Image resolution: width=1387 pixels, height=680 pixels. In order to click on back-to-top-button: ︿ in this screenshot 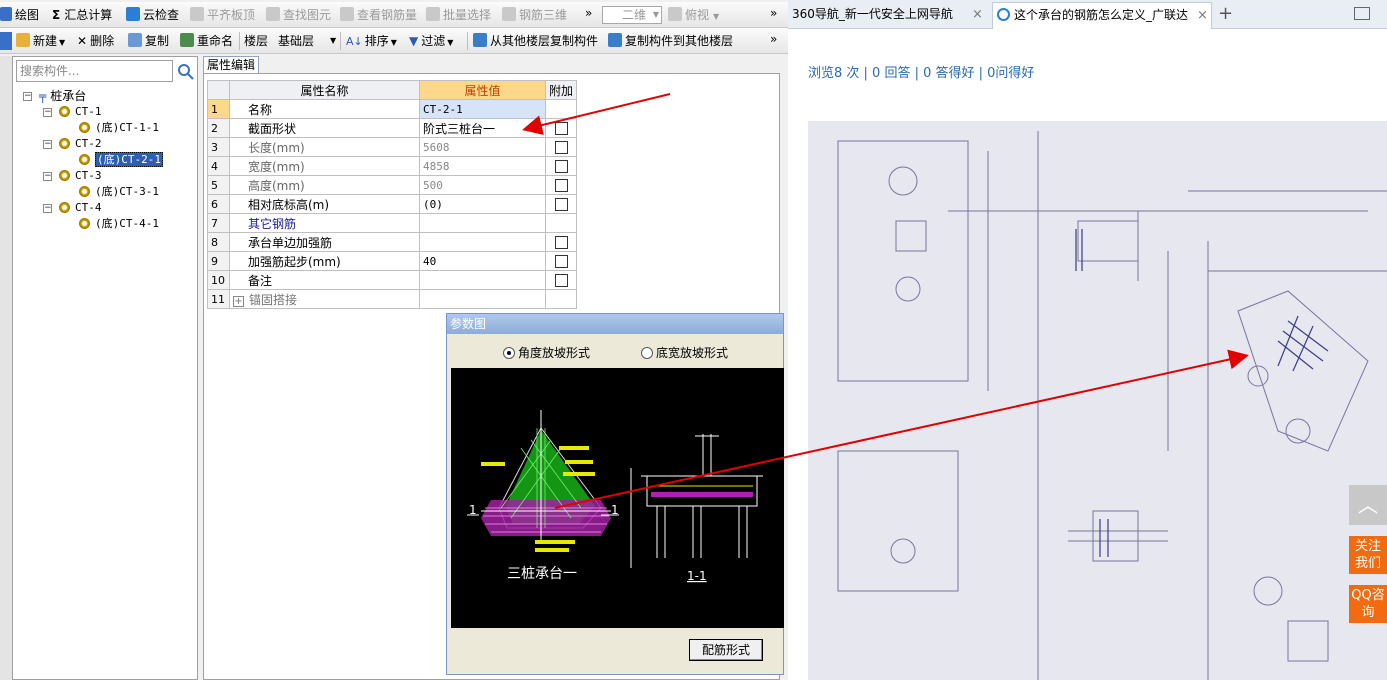, I will do `click(1368, 505)`.